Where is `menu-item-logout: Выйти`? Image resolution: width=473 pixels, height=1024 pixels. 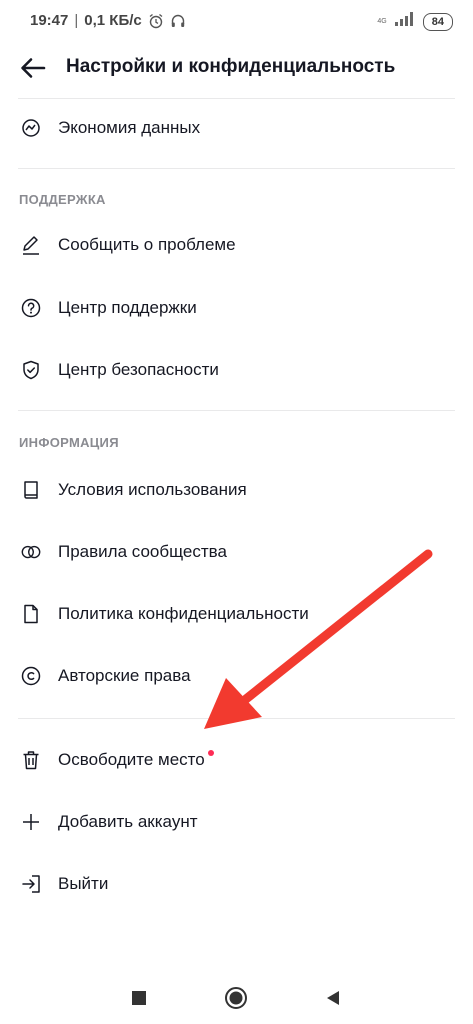
menu-item-logout: Выйти is located at coordinates (236, 884).